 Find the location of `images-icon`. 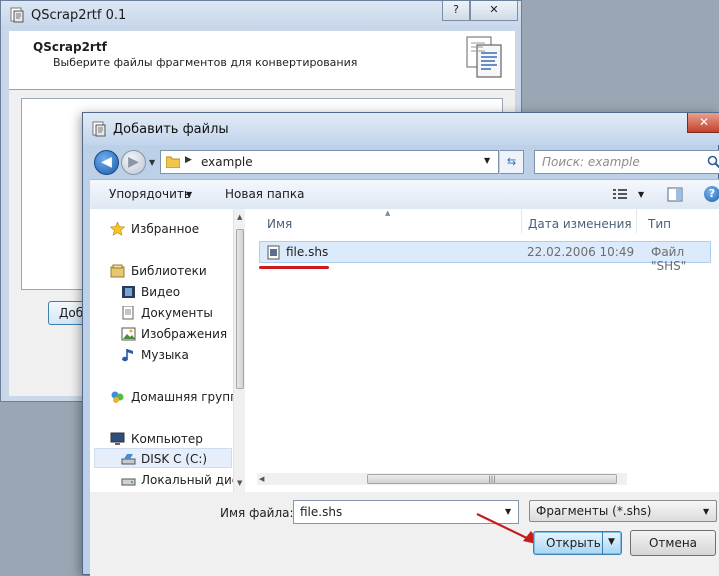

images-icon is located at coordinates (128, 334).